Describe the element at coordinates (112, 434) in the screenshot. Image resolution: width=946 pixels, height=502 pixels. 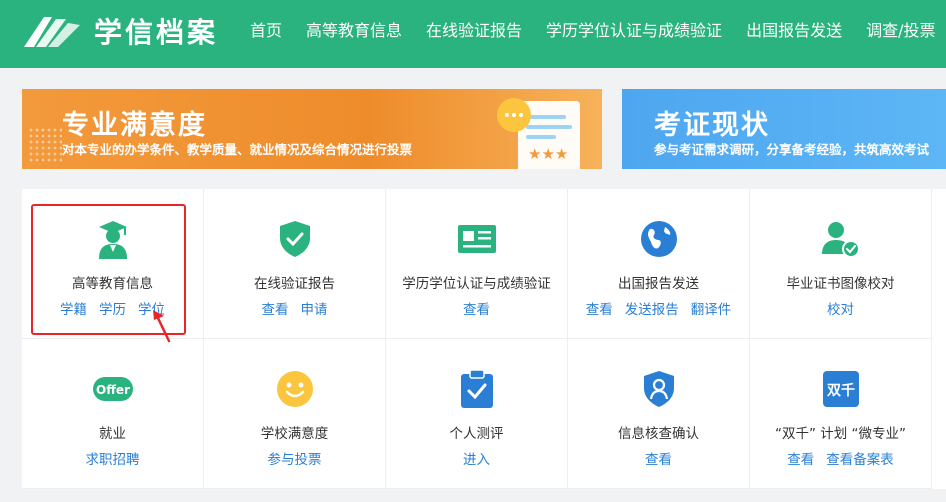
I see `service-title: 就业` at that location.